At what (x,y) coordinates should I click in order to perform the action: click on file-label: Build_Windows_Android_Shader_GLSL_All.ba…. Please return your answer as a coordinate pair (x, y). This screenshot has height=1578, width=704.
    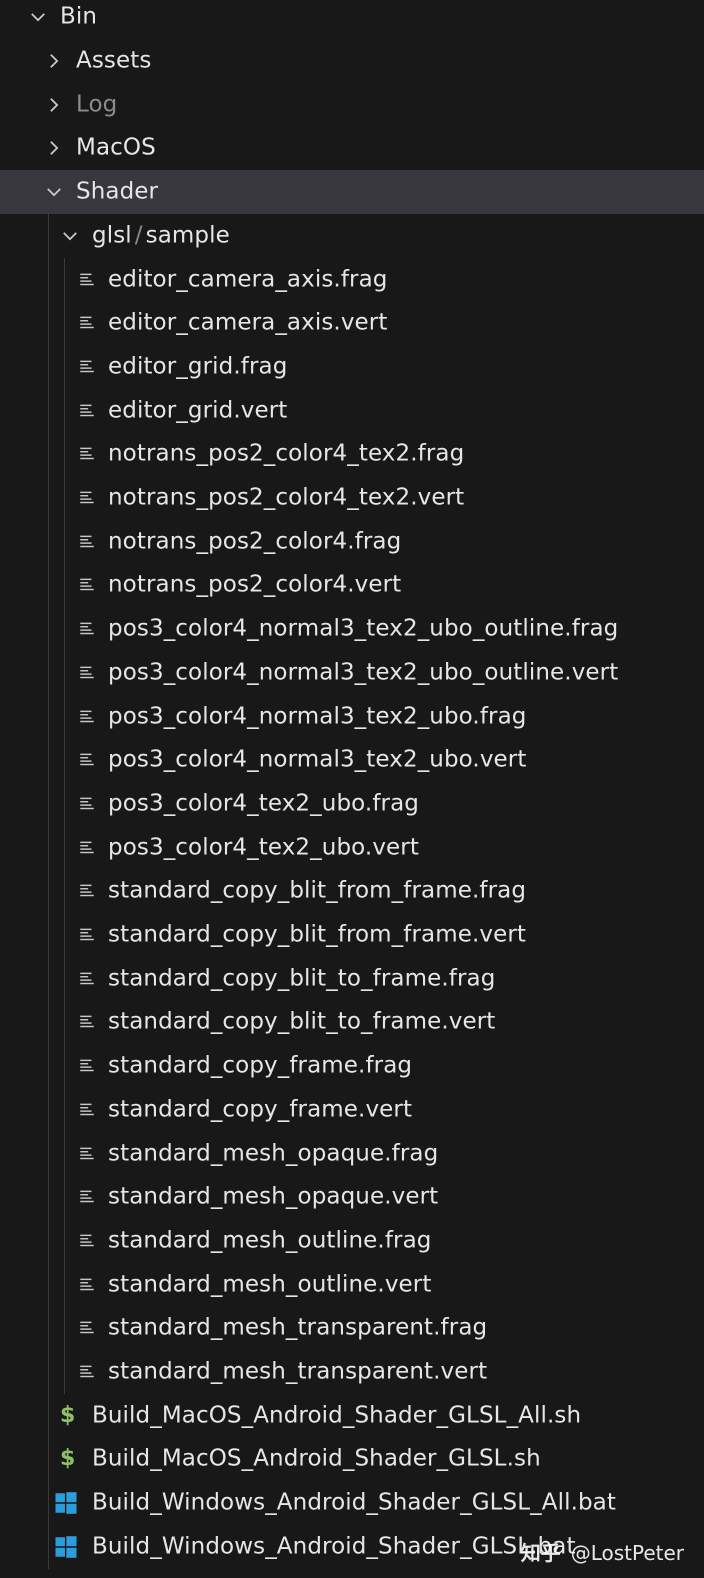
    Looking at the image, I should click on (354, 1502).